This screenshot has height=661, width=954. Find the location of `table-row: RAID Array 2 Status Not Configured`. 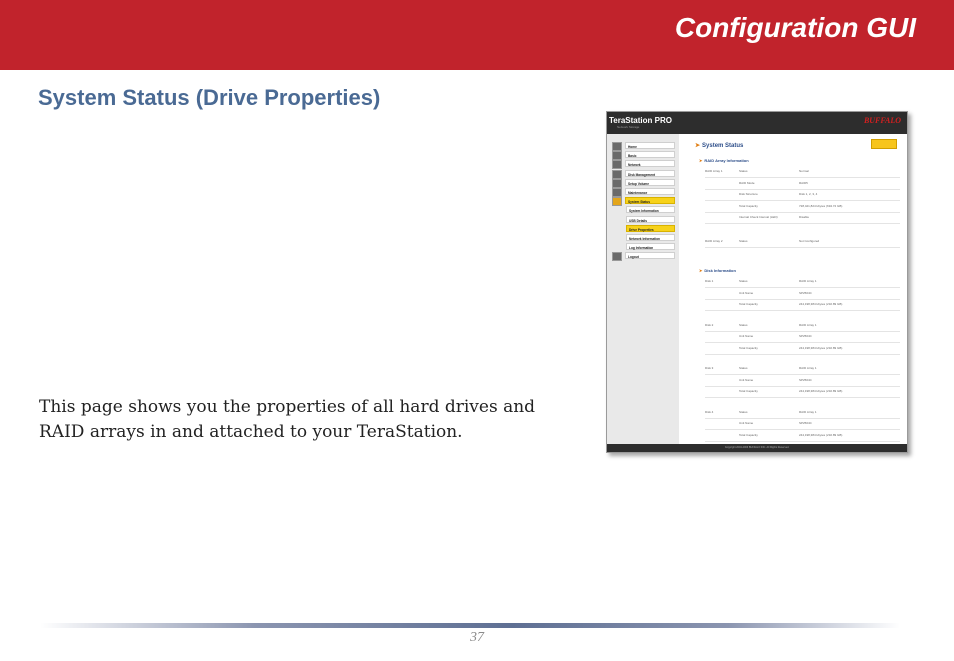

table-row: RAID Array 2 Status Not Configured is located at coordinates (802, 242).